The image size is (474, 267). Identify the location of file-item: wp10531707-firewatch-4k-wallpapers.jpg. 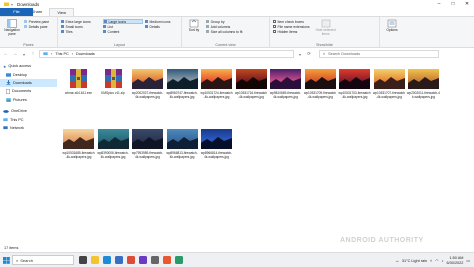
(389, 83).